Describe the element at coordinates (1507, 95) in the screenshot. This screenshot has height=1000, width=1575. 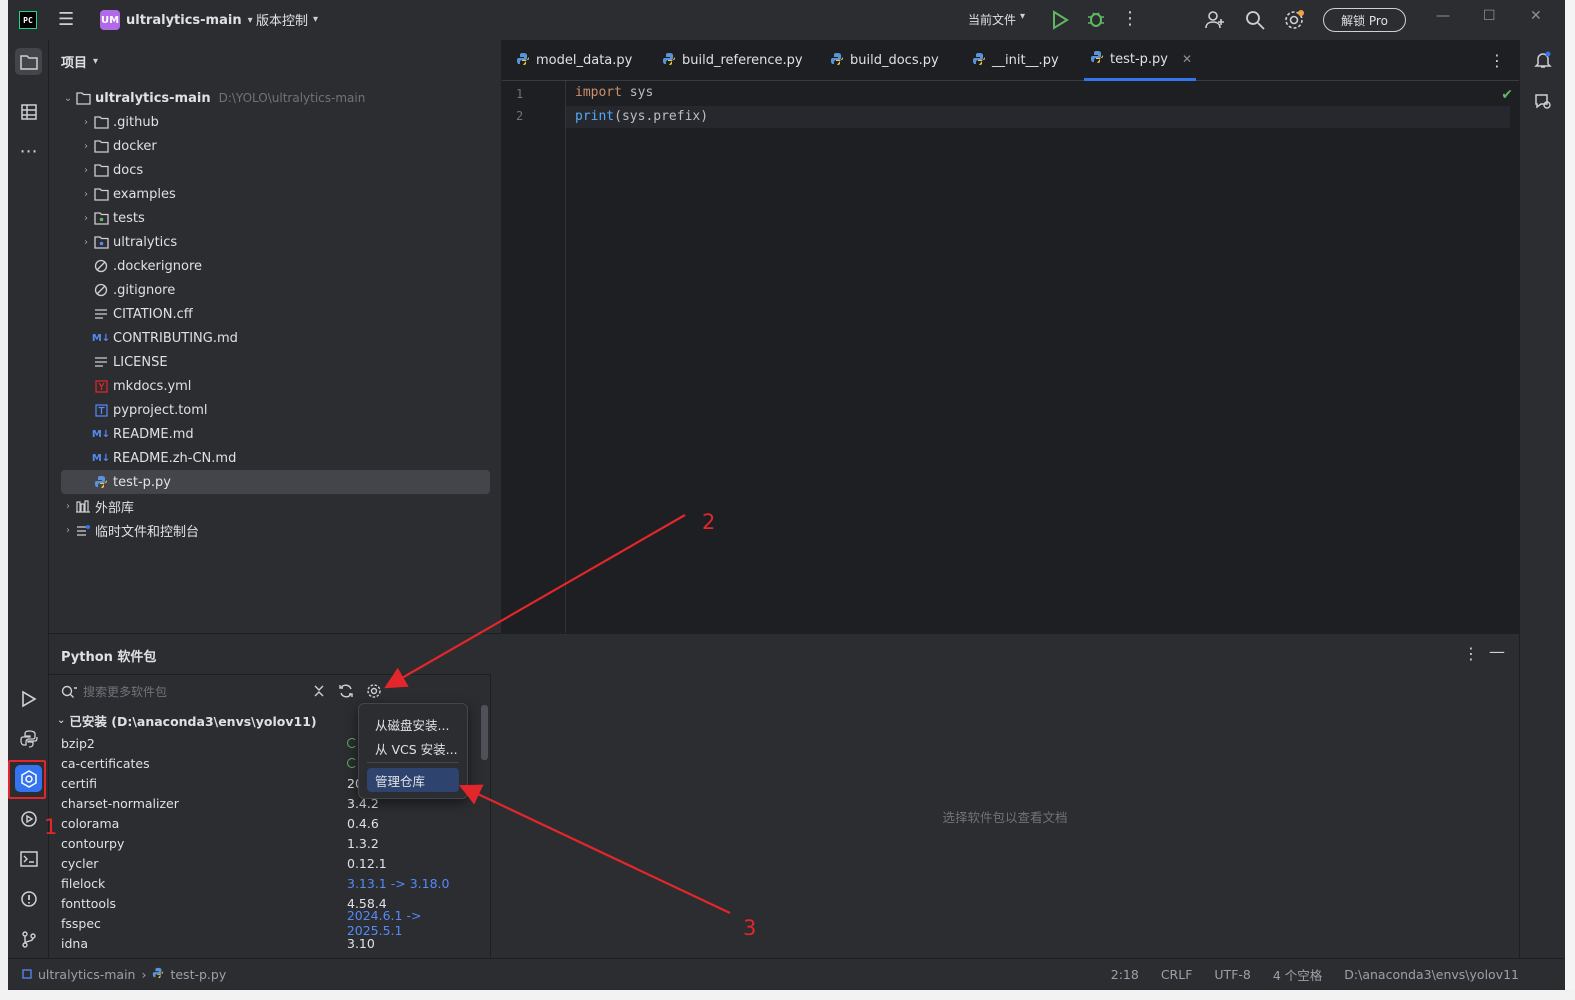
I see `inspection-ok-icon: ✔` at that location.